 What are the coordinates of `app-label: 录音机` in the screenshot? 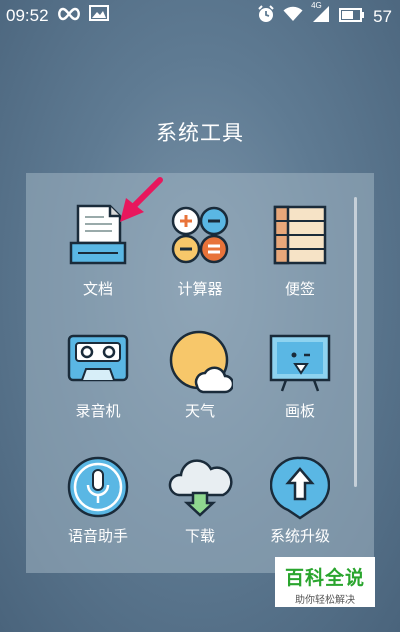 It's located at (98, 411).